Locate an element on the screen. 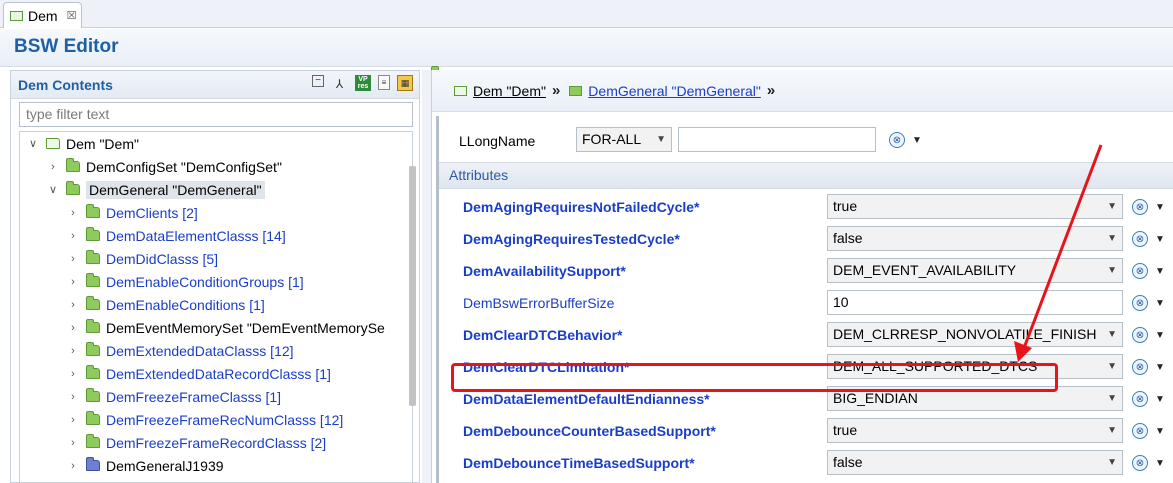 The width and height of the screenshot is (1173, 483). panel-splitter is located at coordinates (426, 276).